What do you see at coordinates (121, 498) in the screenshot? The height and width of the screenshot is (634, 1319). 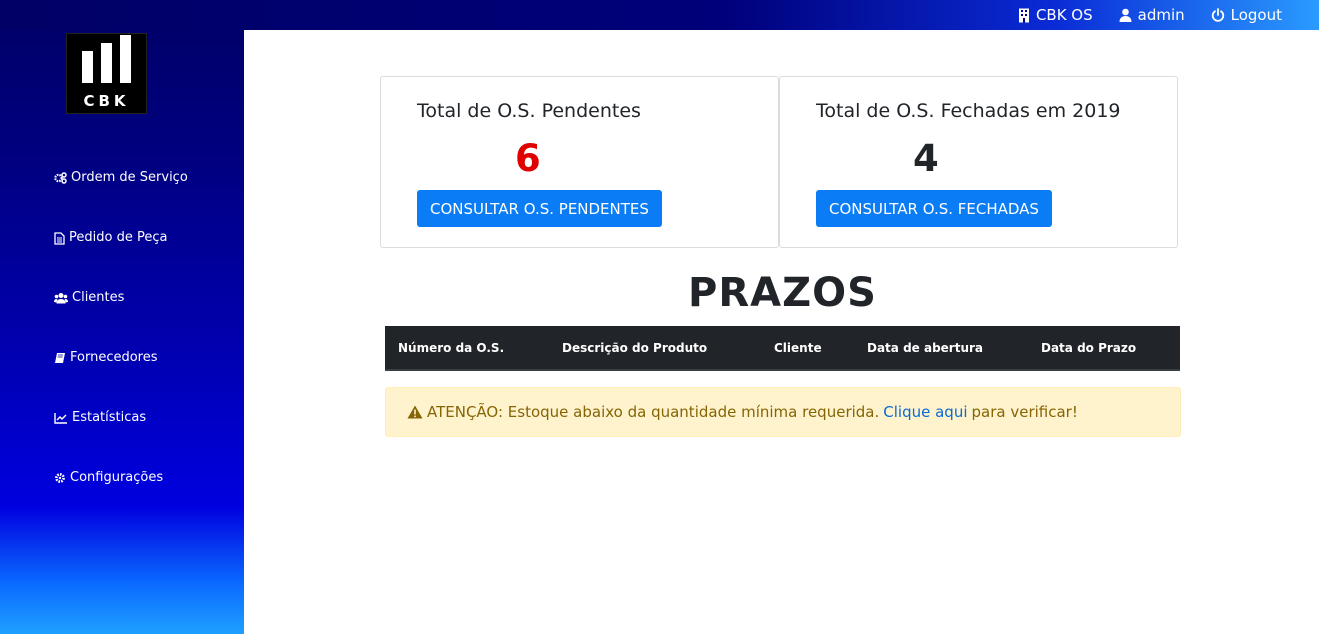 I see `sidebar-item-configuracoes: Configurações` at bounding box center [121, 498].